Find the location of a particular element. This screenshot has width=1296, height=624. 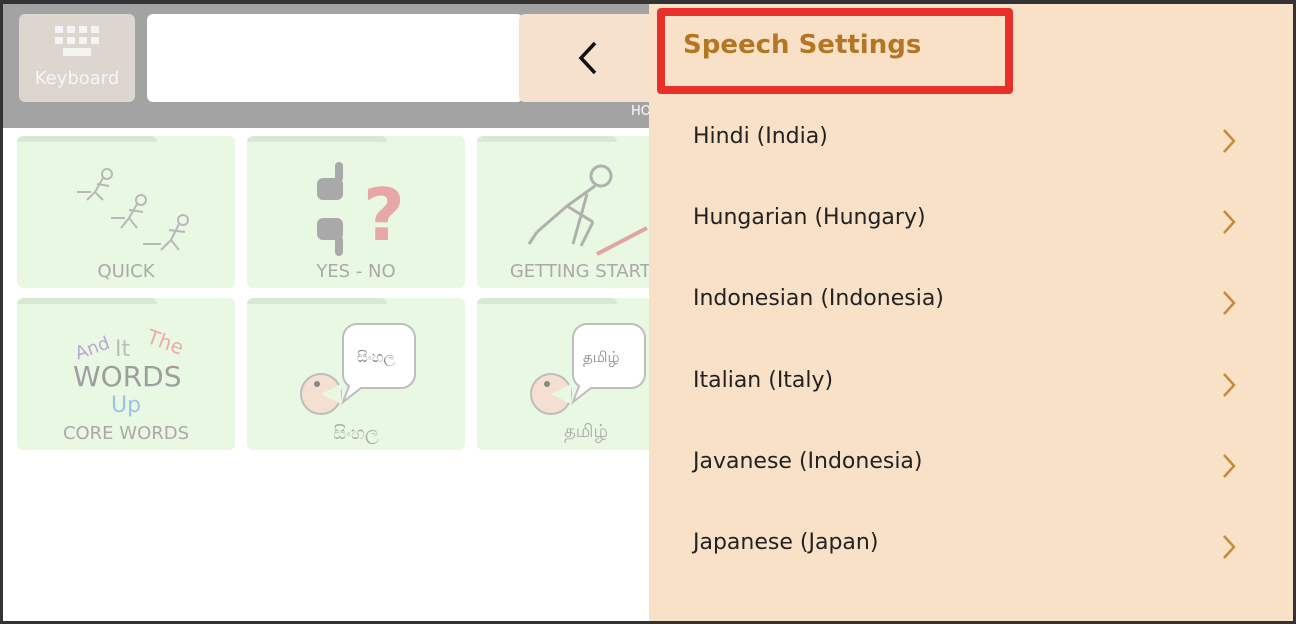

art-word: WORDS is located at coordinates (127, 376).